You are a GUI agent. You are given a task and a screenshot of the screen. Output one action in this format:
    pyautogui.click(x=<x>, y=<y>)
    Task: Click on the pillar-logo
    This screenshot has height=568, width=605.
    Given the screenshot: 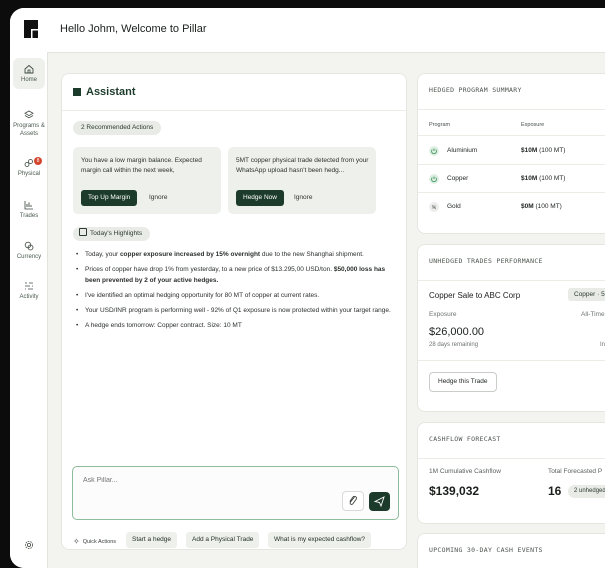 What is the action you would take?
    pyautogui.click(x=31, y=29)
    